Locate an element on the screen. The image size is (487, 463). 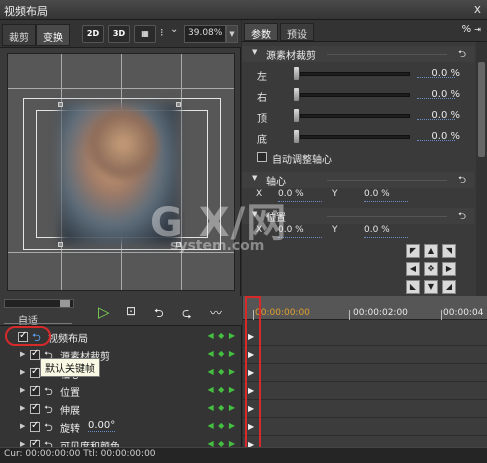
scrollbar-thumb is located at coordinates (481, 109).